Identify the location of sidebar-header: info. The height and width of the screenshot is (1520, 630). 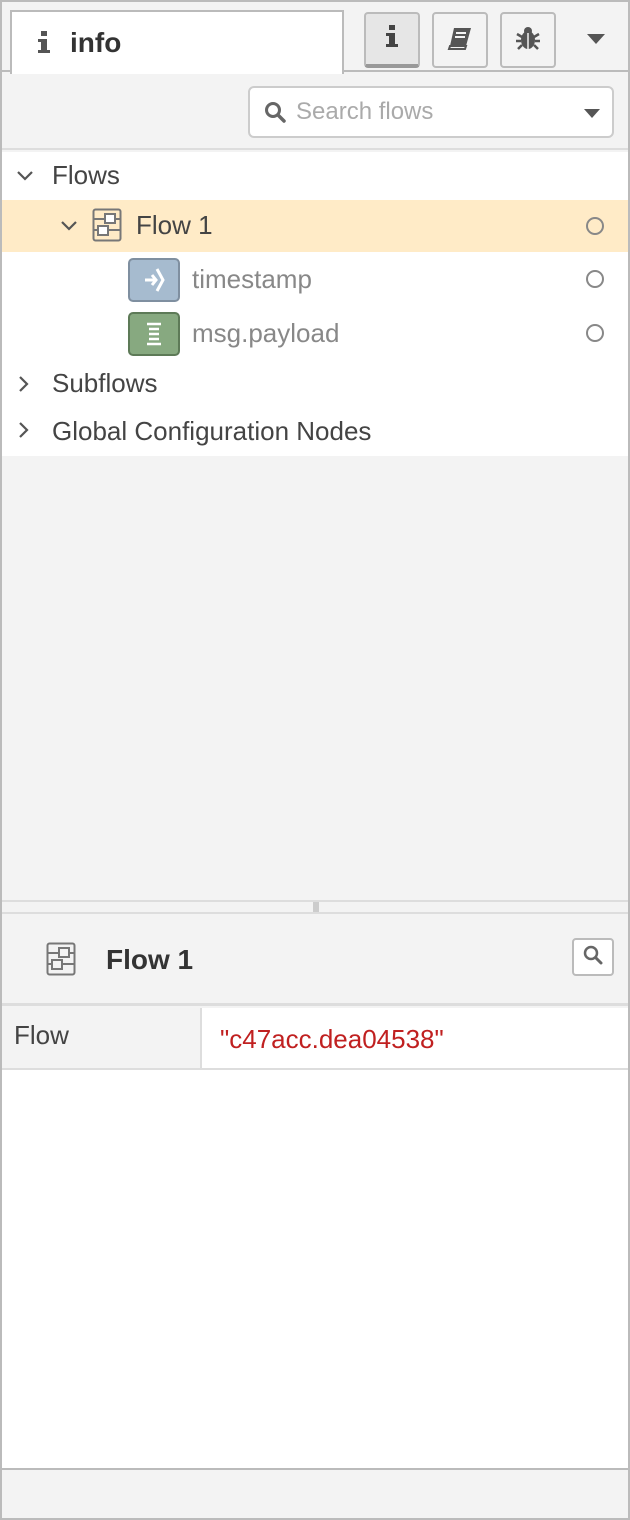
(315, 38).